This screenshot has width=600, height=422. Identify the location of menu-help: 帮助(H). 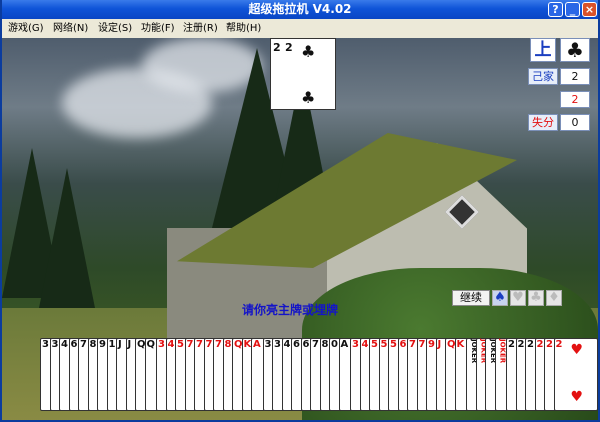
(243, 28).